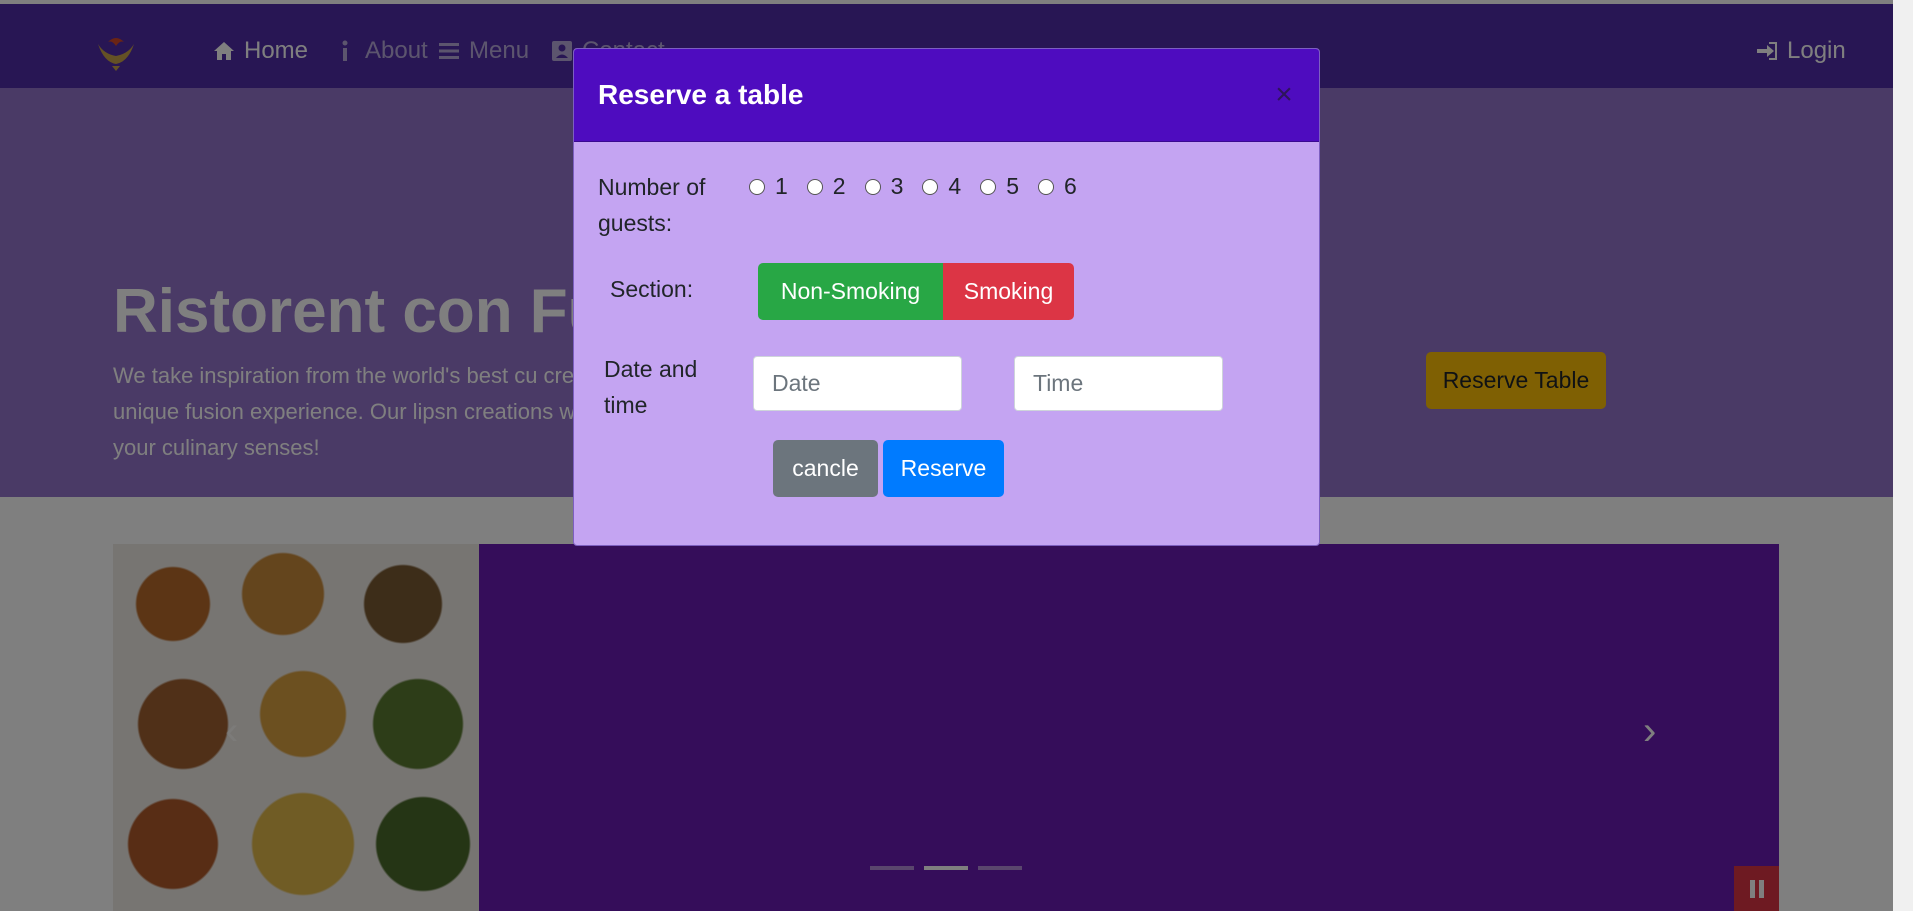 The height and width of the screenshot is (911, 1913). Describe the element at coordinates (1903, 455) in the screenshot. I see `scrollbar-gutter` at that location.